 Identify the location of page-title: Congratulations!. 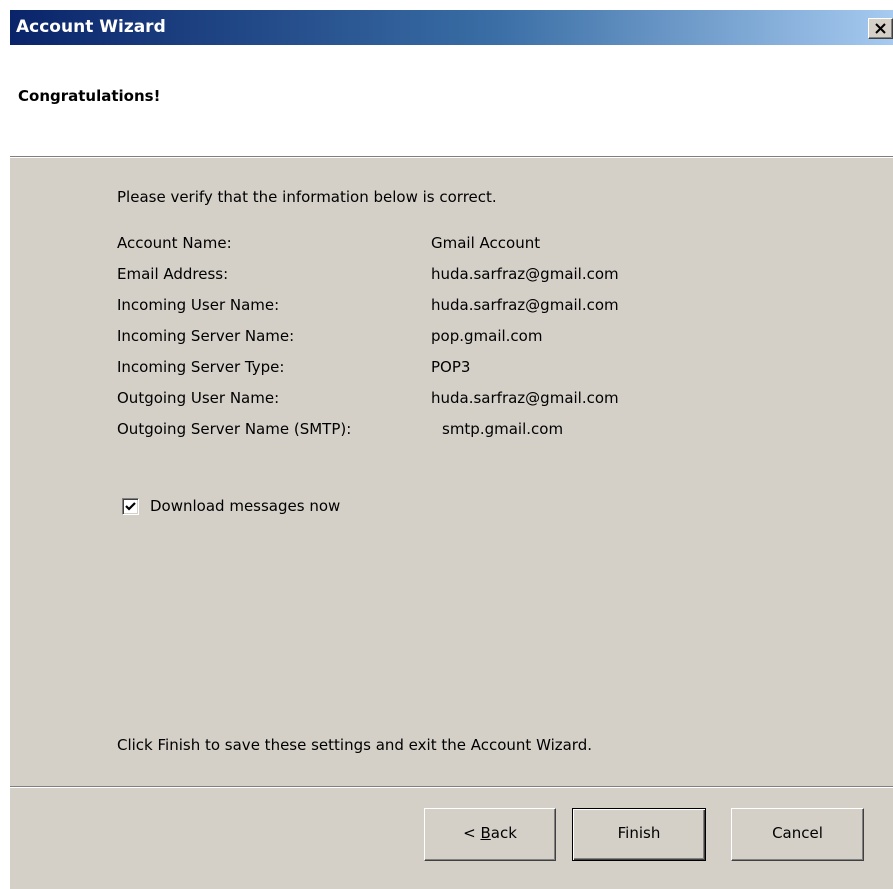
(89, 96).